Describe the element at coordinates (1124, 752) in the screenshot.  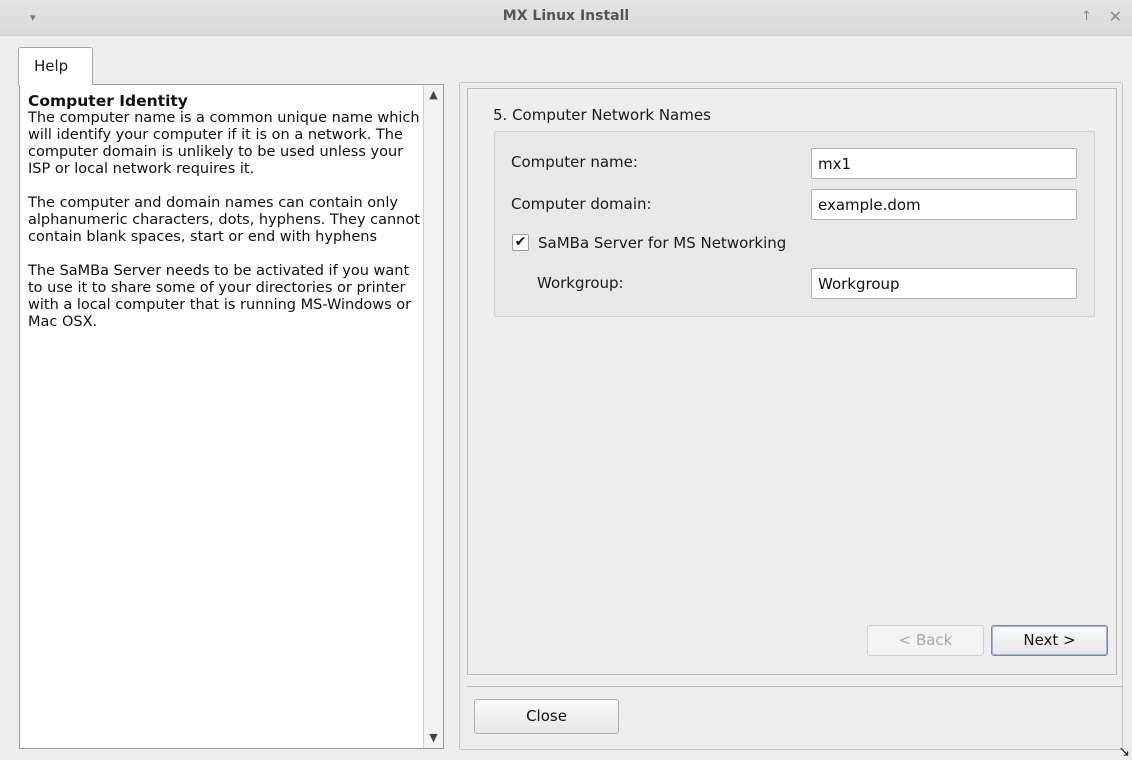
I see `resize-grip-icon: ↘` at that location.